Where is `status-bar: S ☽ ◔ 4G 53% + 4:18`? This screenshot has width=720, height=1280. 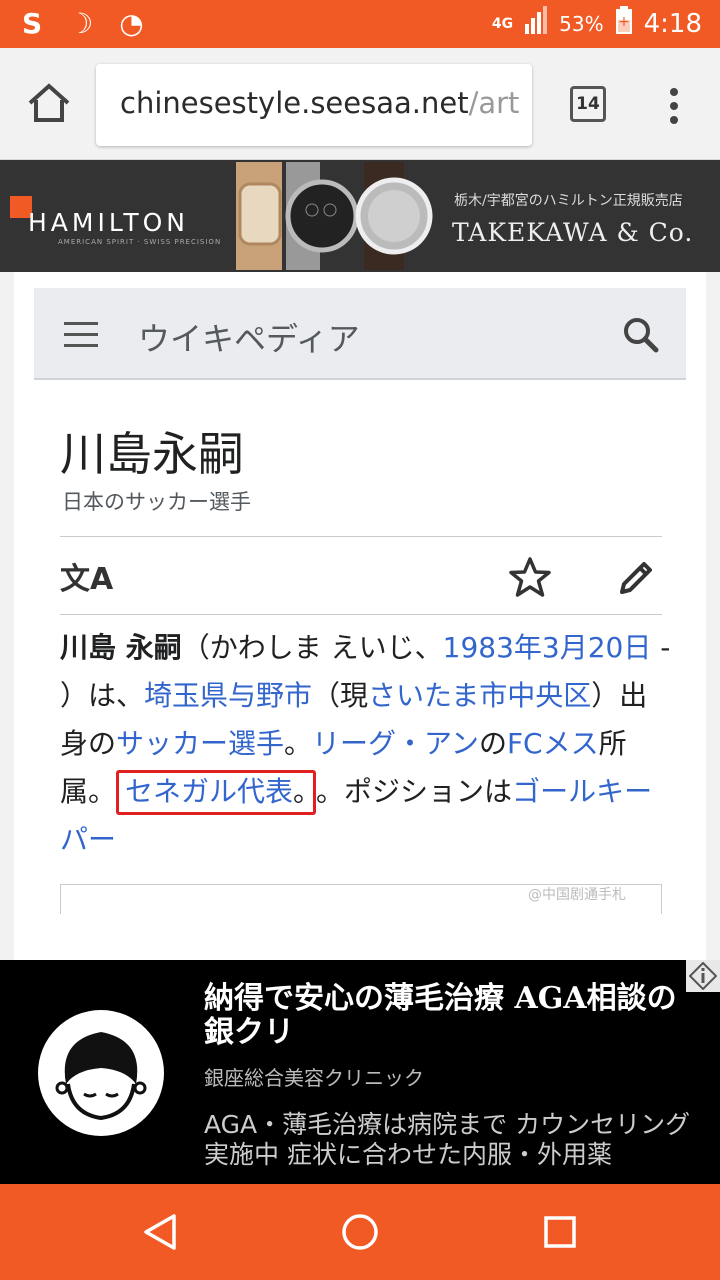
status-bar: S ☽ ◔ 4G 53% + 4:18 is located at coordinates (360, 24).